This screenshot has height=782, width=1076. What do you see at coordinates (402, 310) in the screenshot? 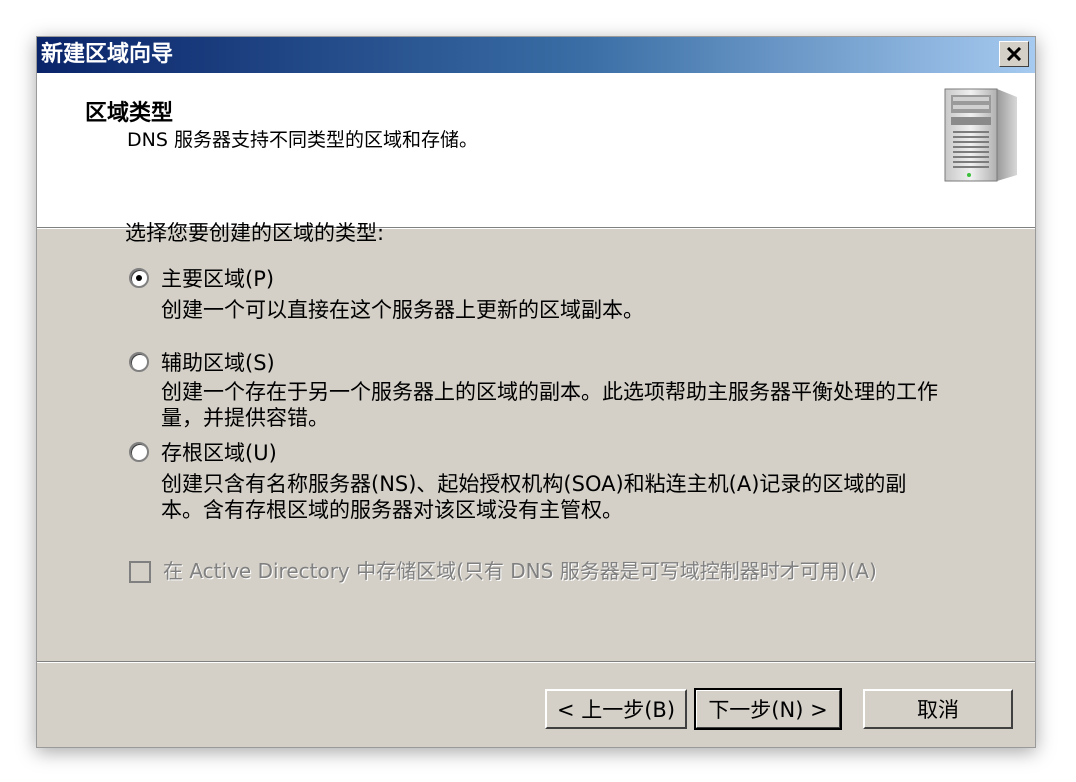
I see `primary-zone-description: 创建一个可以直接在这个服务器上更新的区域副本。` at bounding box center [402, 310].